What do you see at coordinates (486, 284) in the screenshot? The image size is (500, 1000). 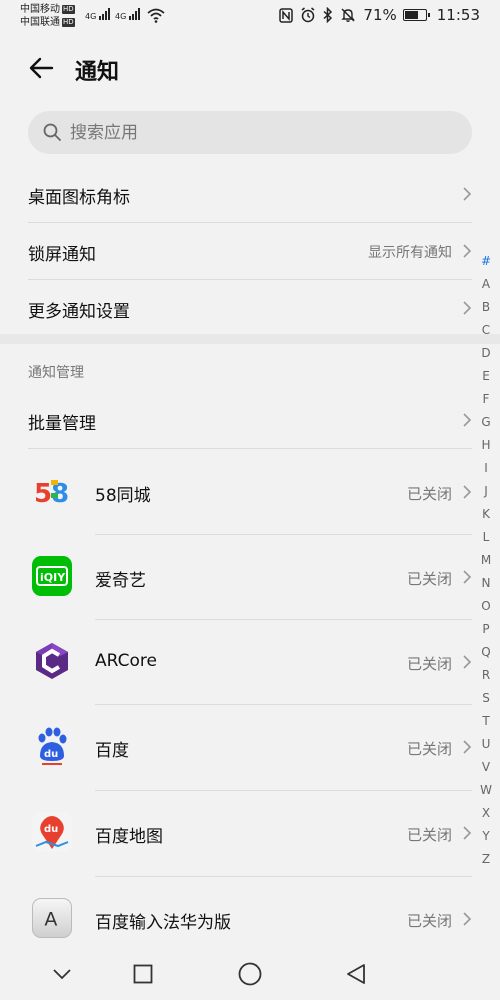 I see `index-letter-a: A` at bounding box center [486, 284].